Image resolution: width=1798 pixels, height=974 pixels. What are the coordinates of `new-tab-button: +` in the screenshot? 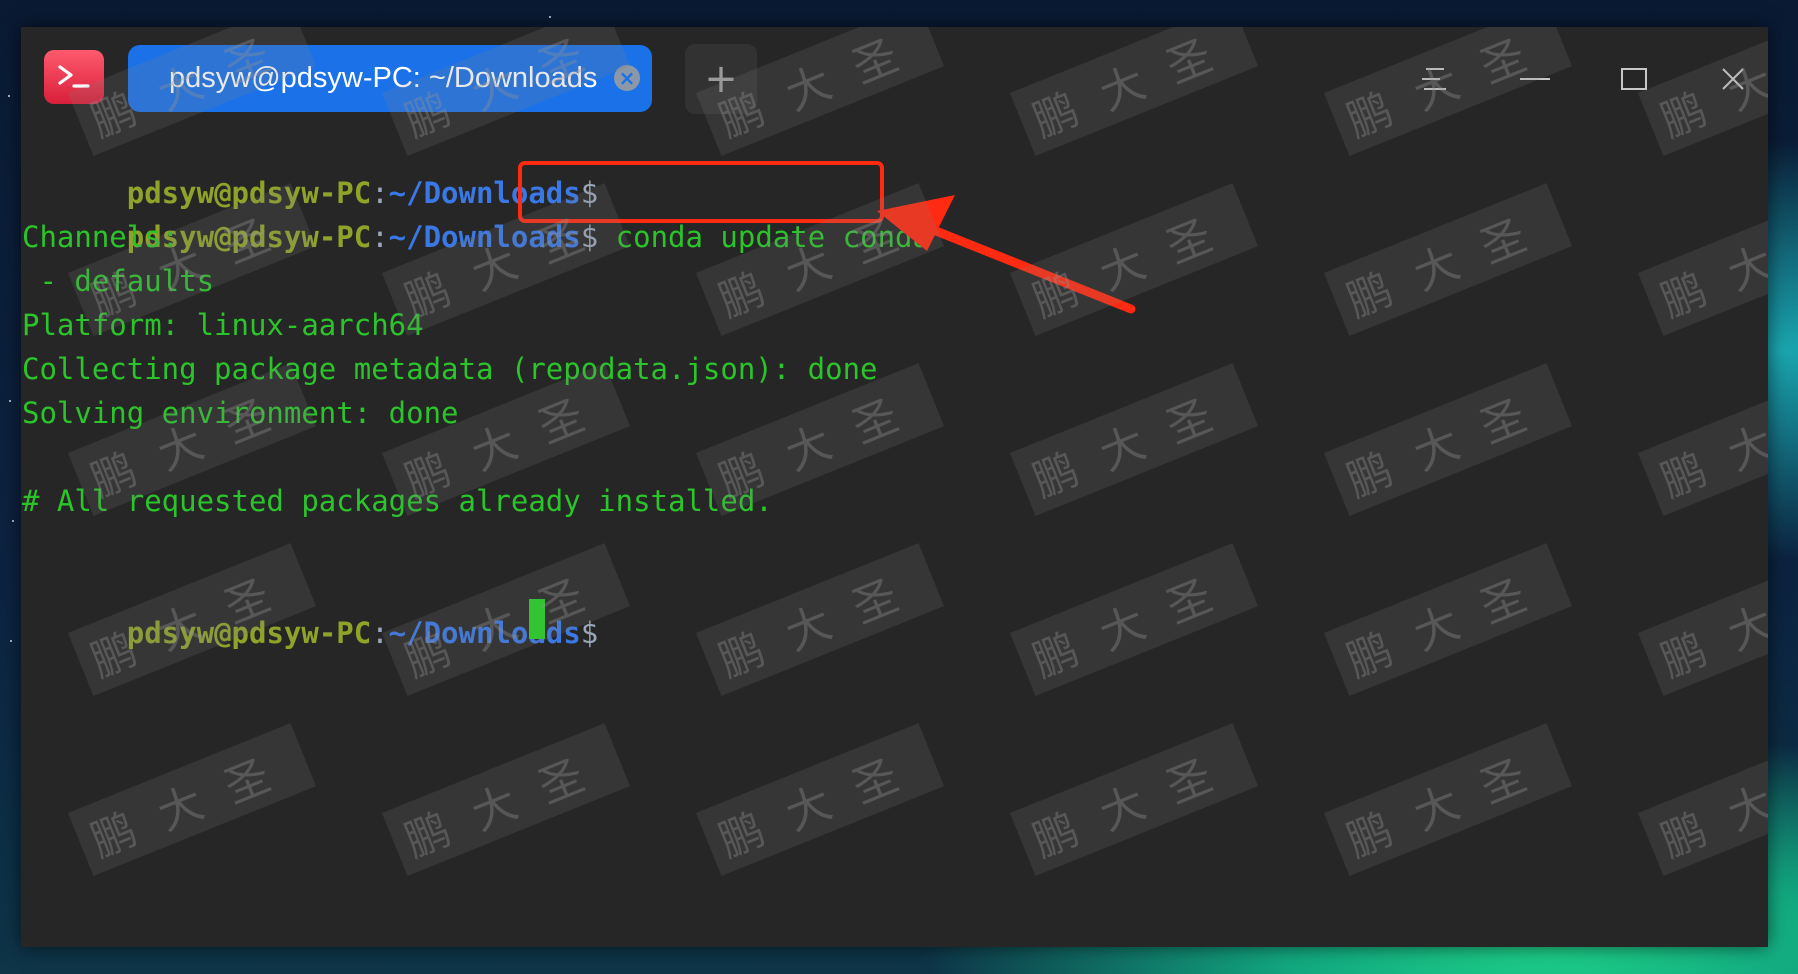 It's located at (721, 79).